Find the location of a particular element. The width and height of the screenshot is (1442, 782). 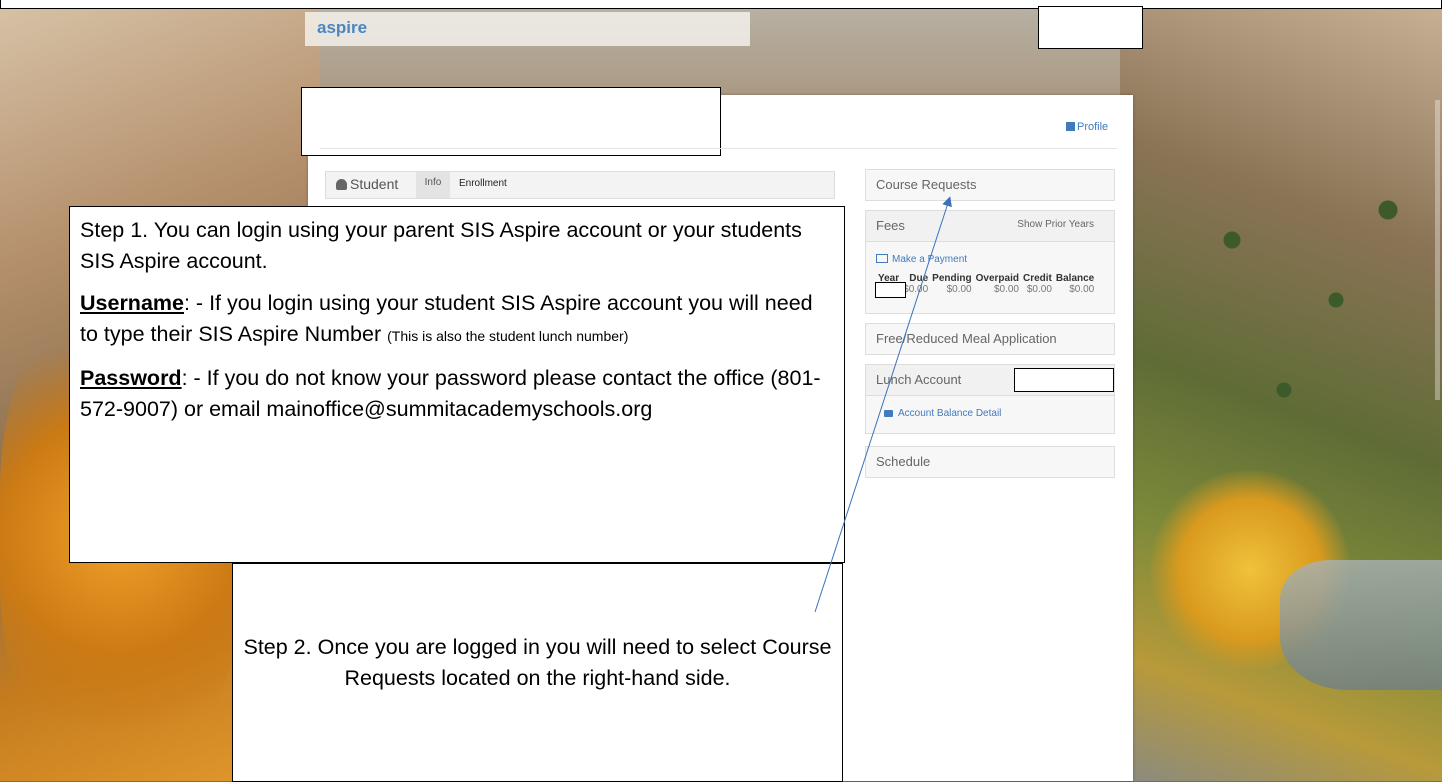

schedule-box: Schedule is located at coordinates (990, 462).